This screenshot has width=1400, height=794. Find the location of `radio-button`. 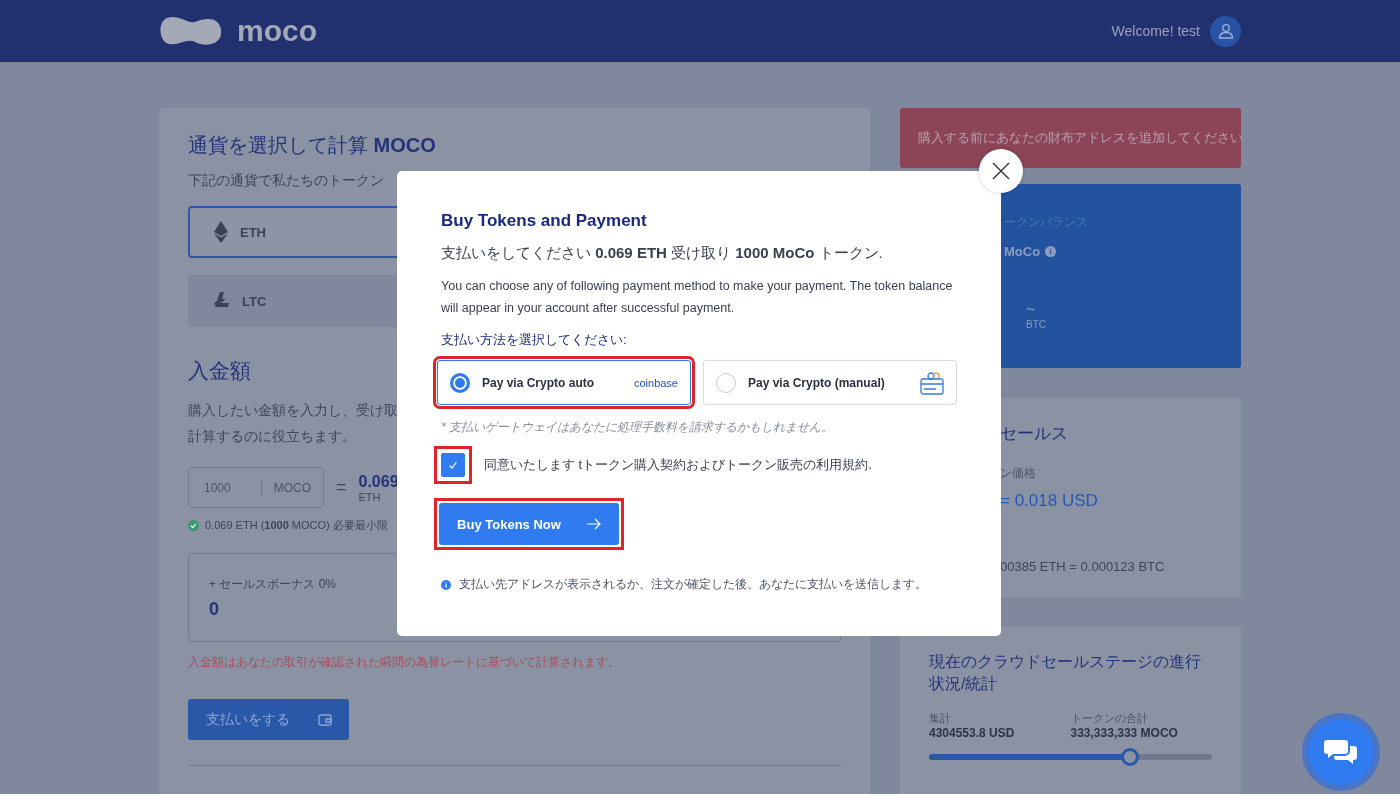

radio-button is located at coordinates (460, 382).